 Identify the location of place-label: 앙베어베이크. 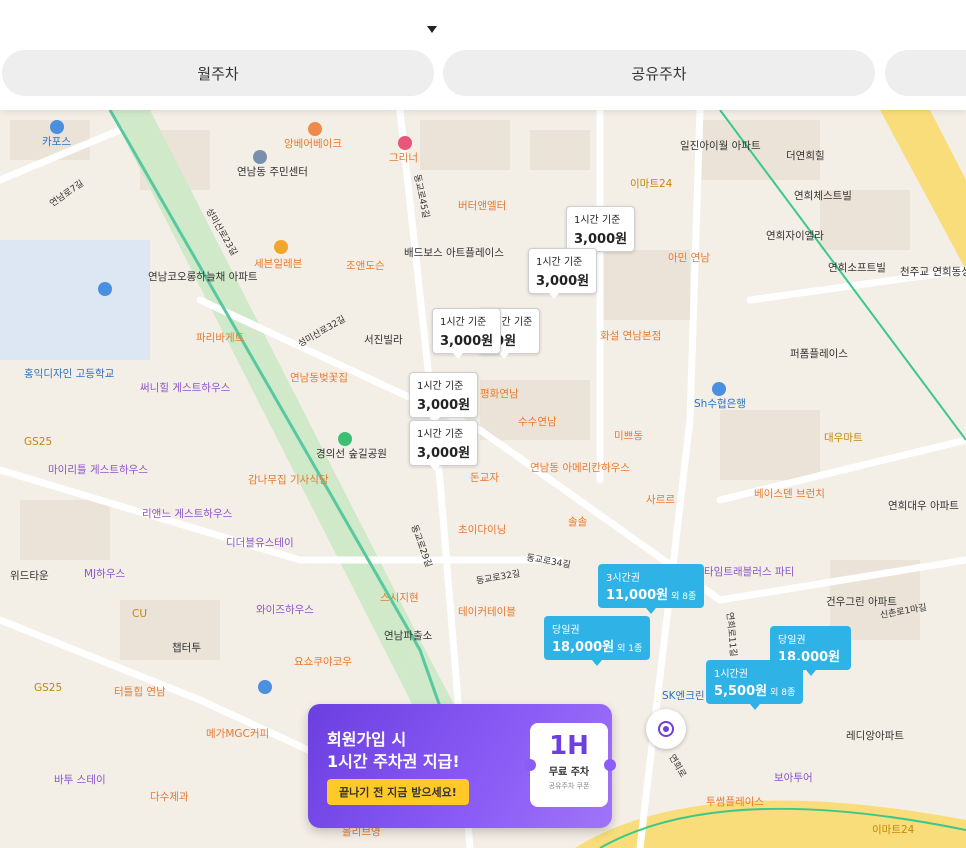
(313, 144).